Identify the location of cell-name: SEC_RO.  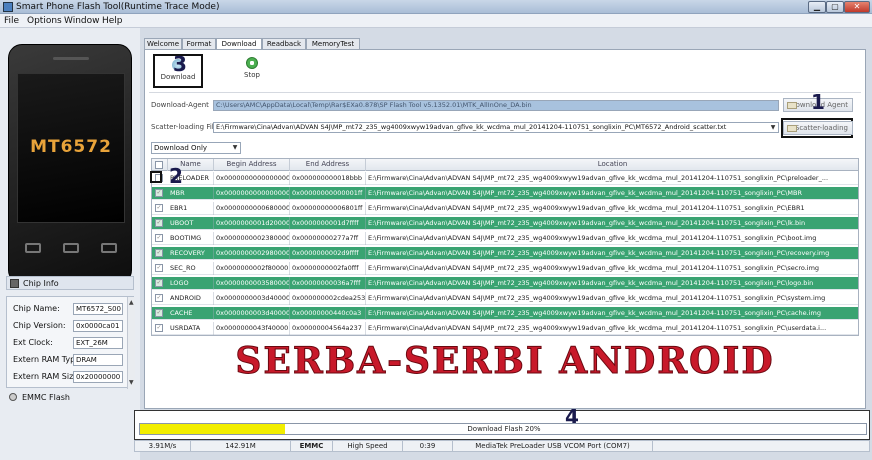
(191, 268).